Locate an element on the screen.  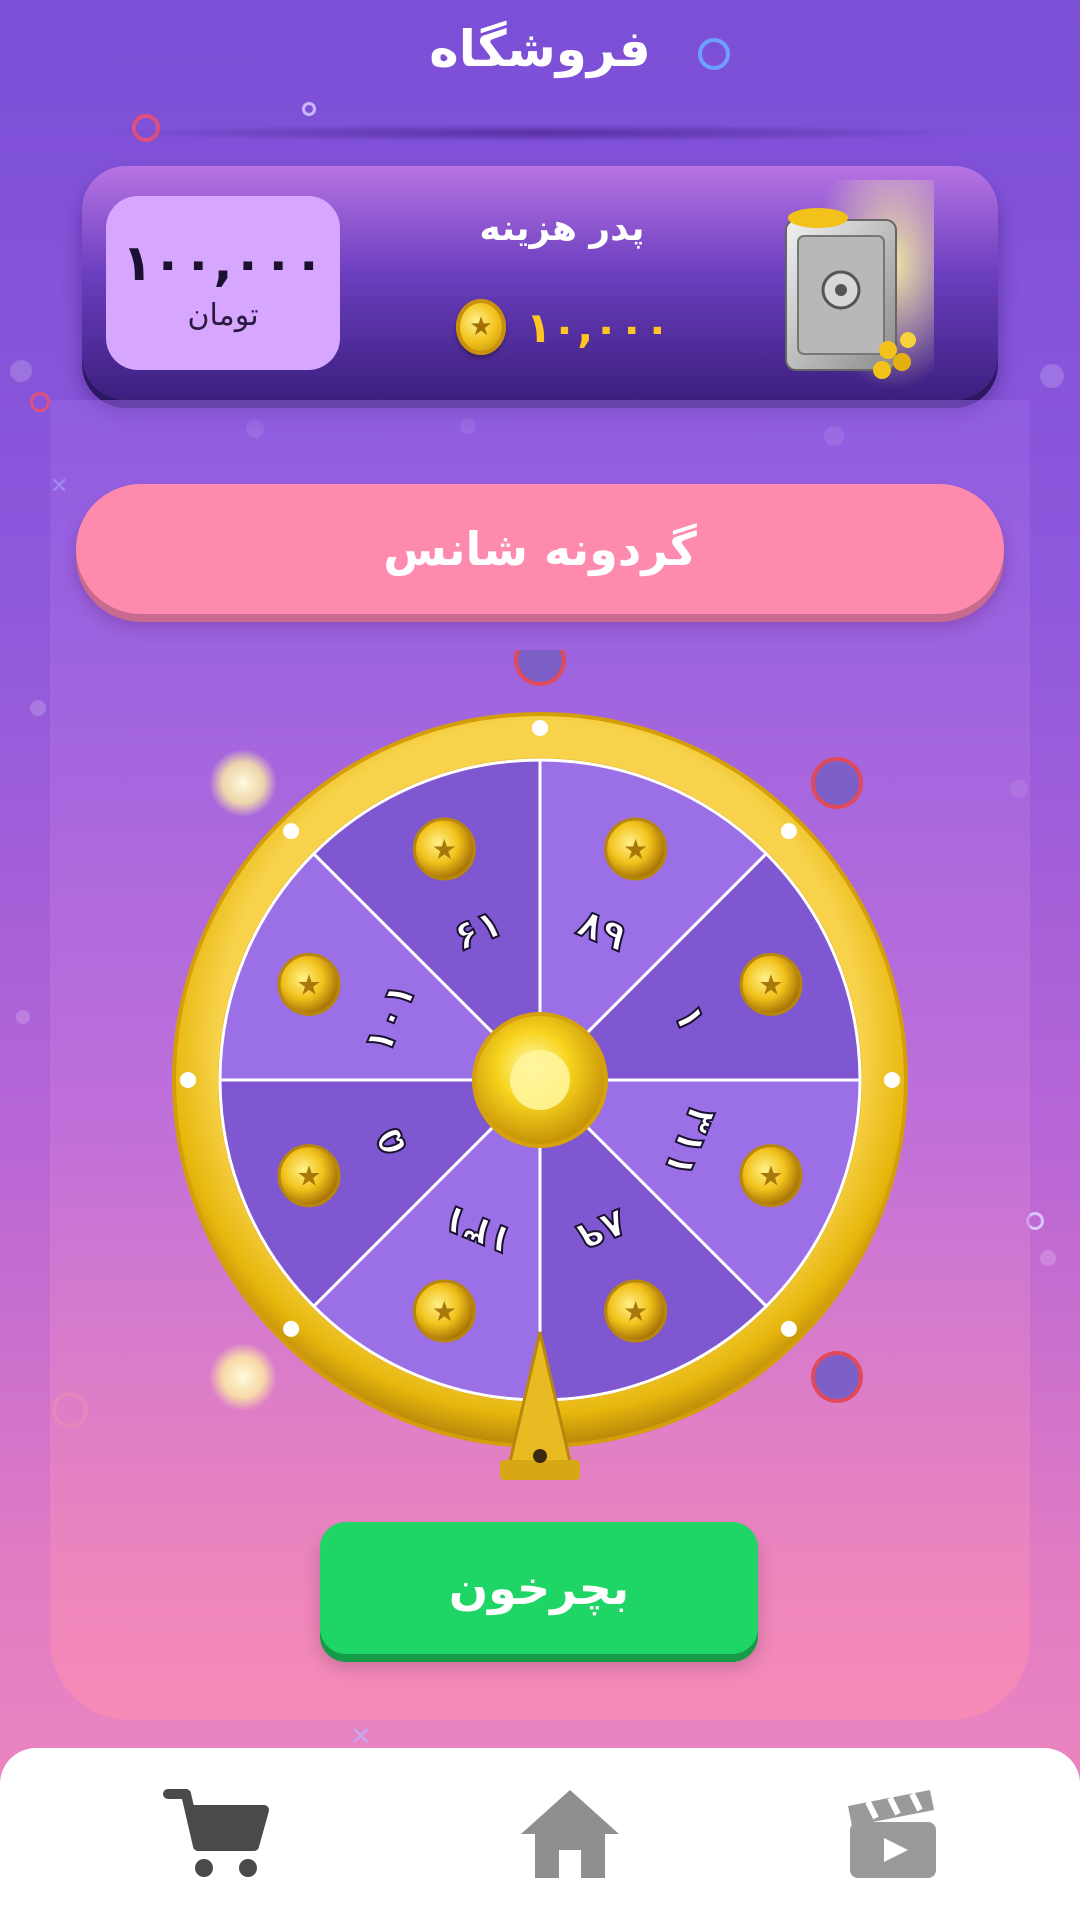
nav-videos is located at coordinates (893, 1834).